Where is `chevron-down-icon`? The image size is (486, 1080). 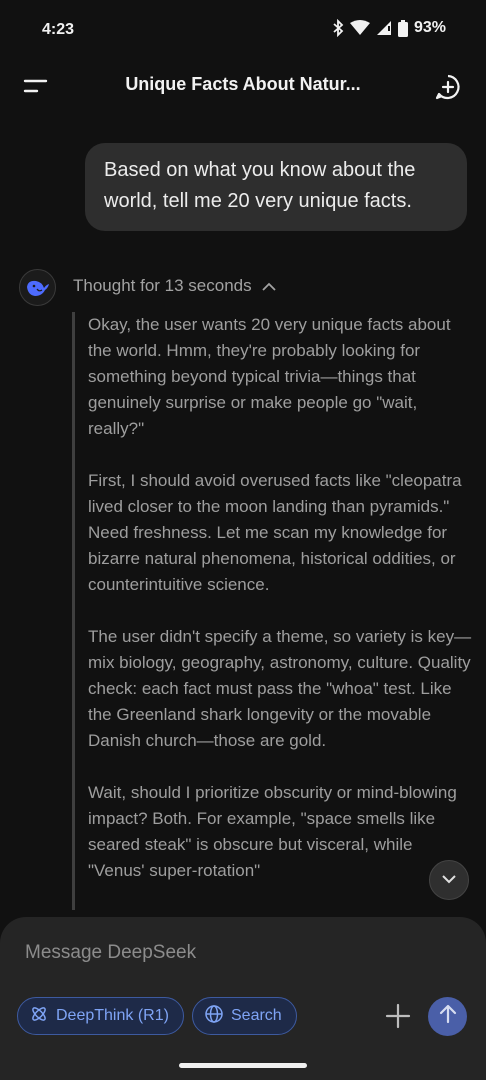
chevron-down-icon is located at coordinates (449, 880).